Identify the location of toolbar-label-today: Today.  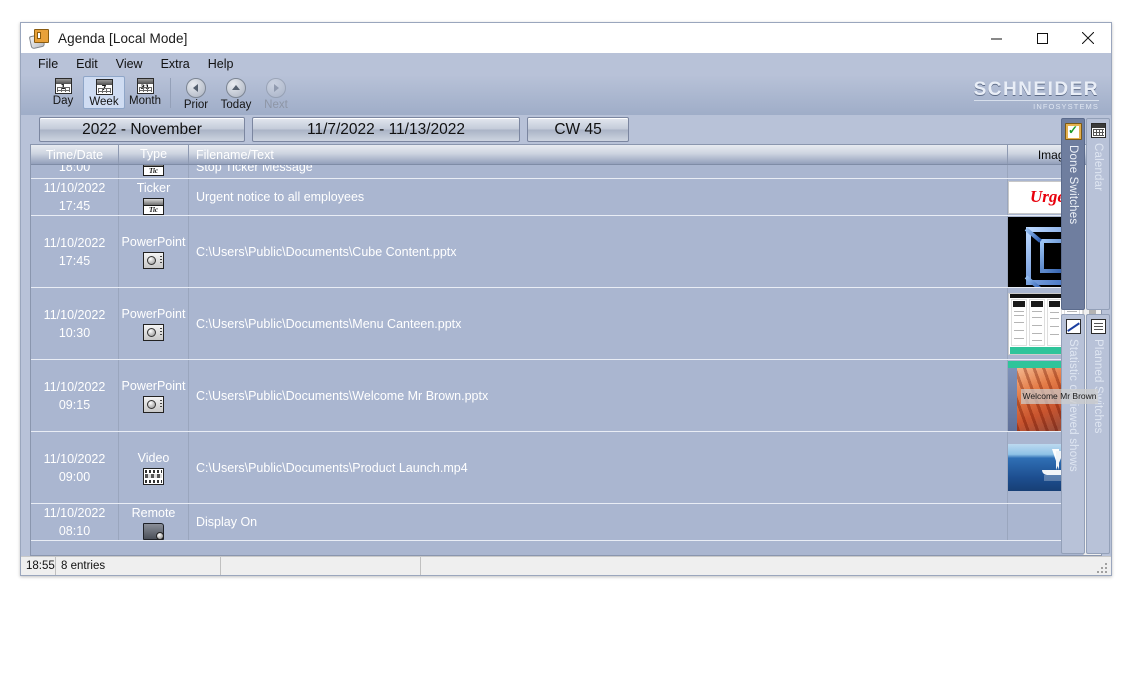
(236, 105).